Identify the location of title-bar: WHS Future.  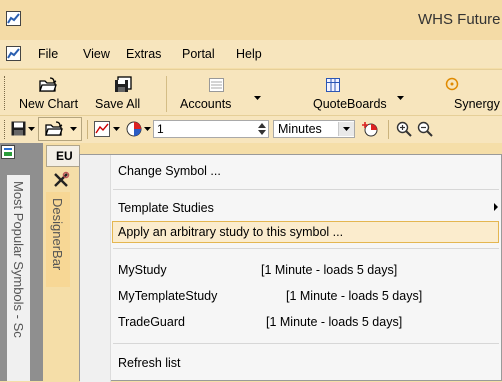
(251, 20).